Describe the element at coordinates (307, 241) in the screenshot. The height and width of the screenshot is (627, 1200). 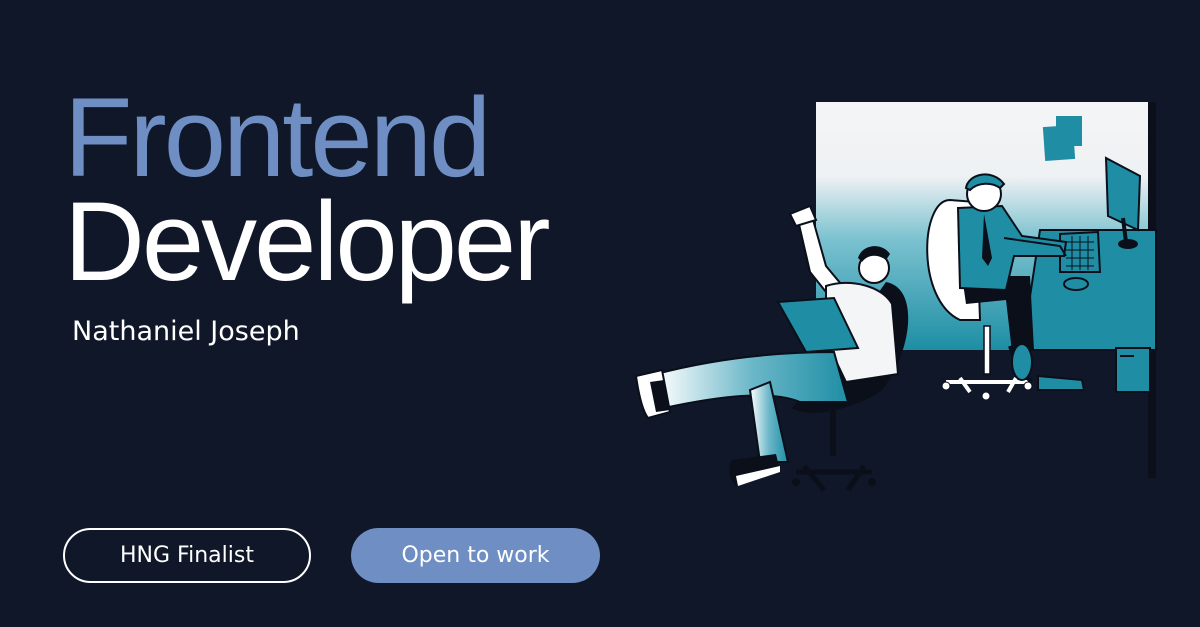
I see `headline-role-line-2: Developer` at that location.